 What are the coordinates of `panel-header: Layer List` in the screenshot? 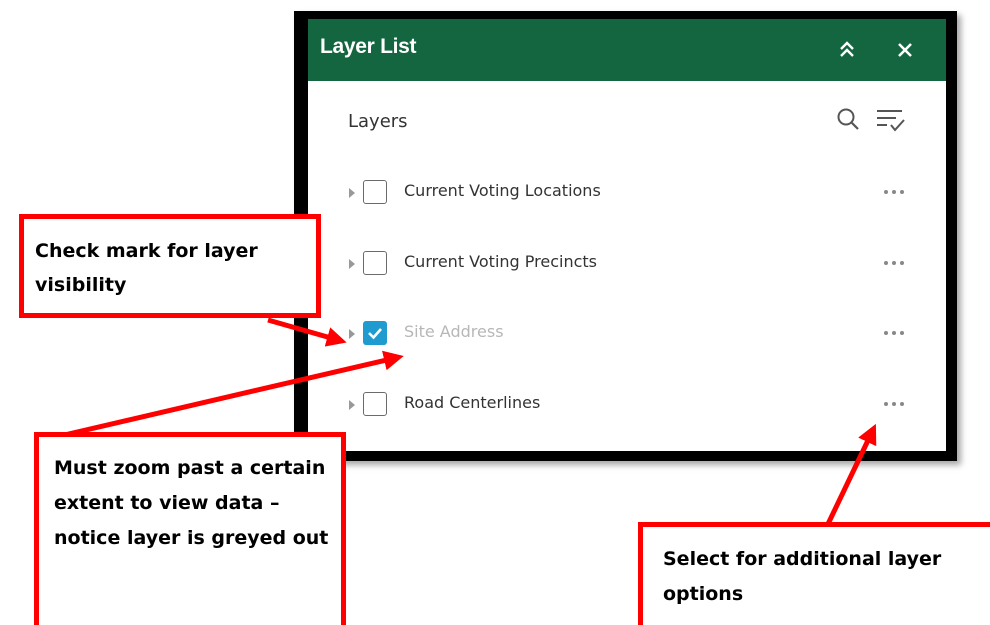 It's located at (627, 50).